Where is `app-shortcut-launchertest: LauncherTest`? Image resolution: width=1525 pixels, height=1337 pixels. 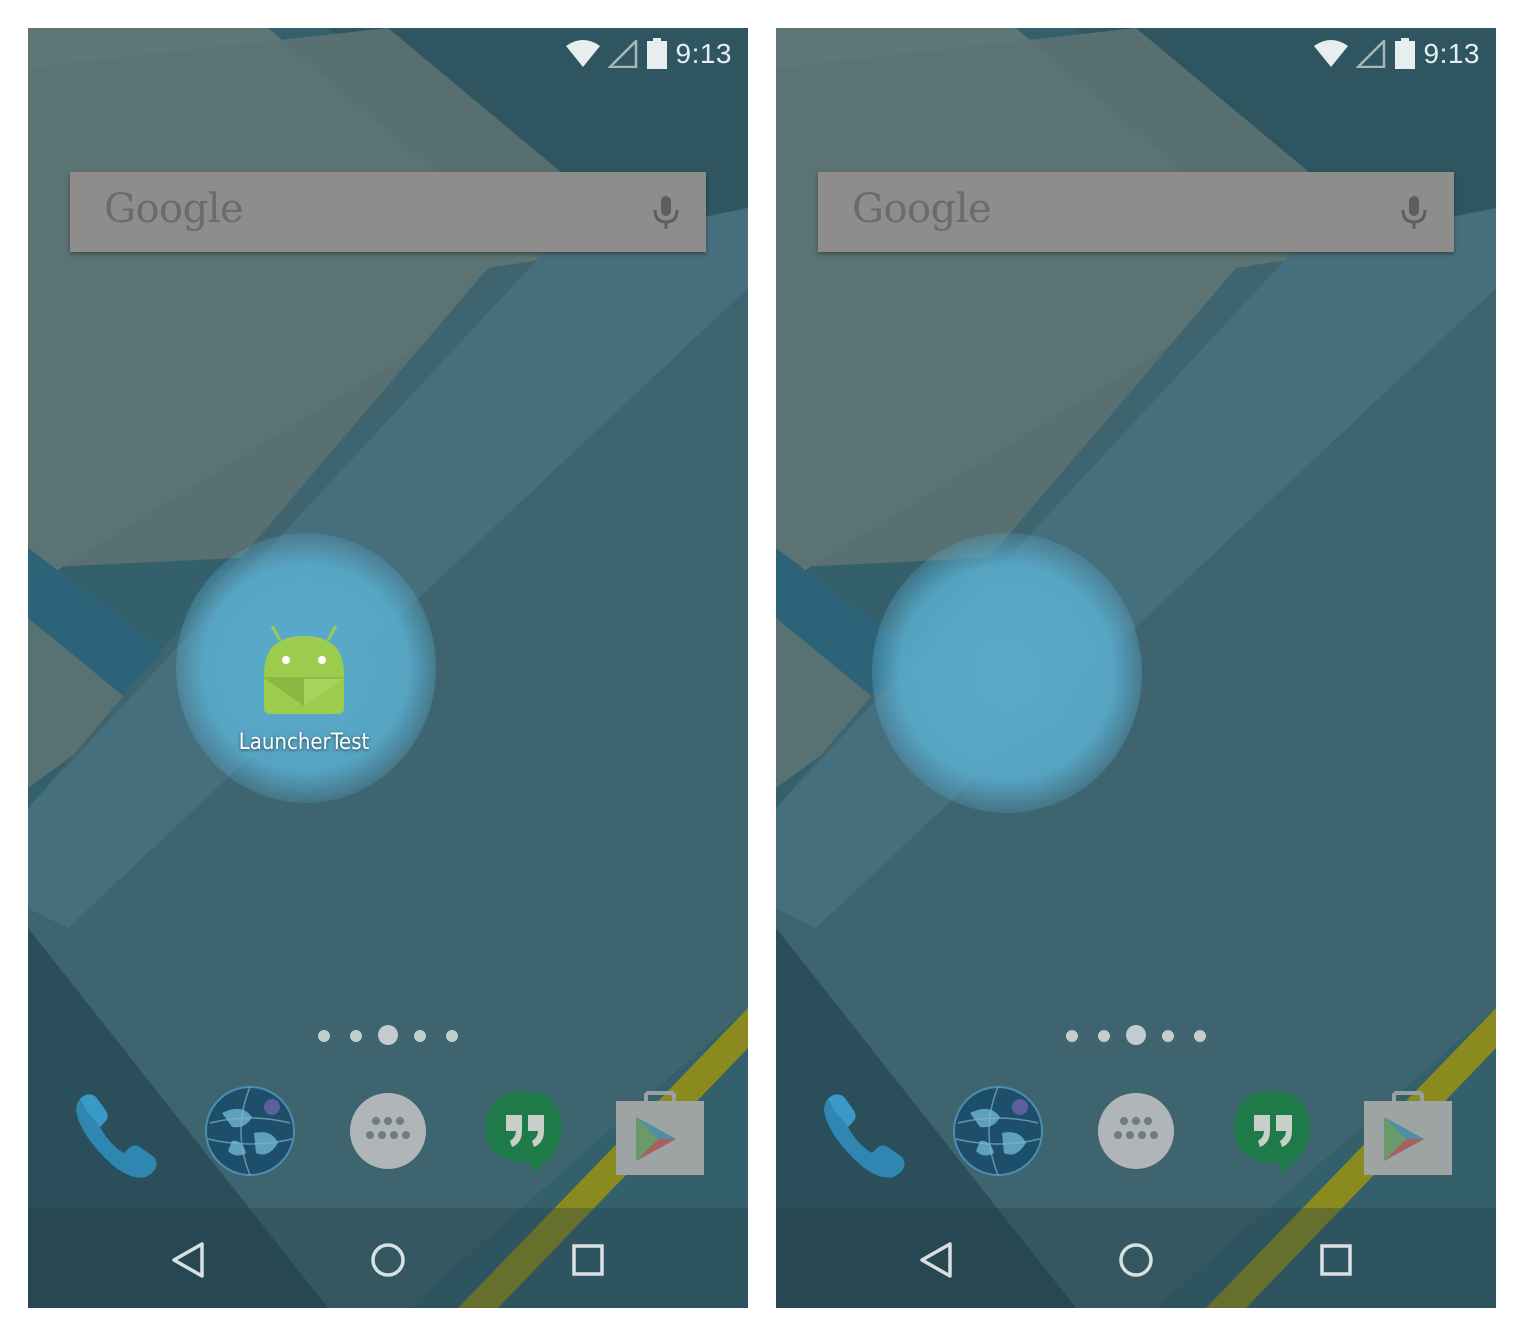 app-shortcut-launchertest: LauncherTest is located at coordinates (304, 693).